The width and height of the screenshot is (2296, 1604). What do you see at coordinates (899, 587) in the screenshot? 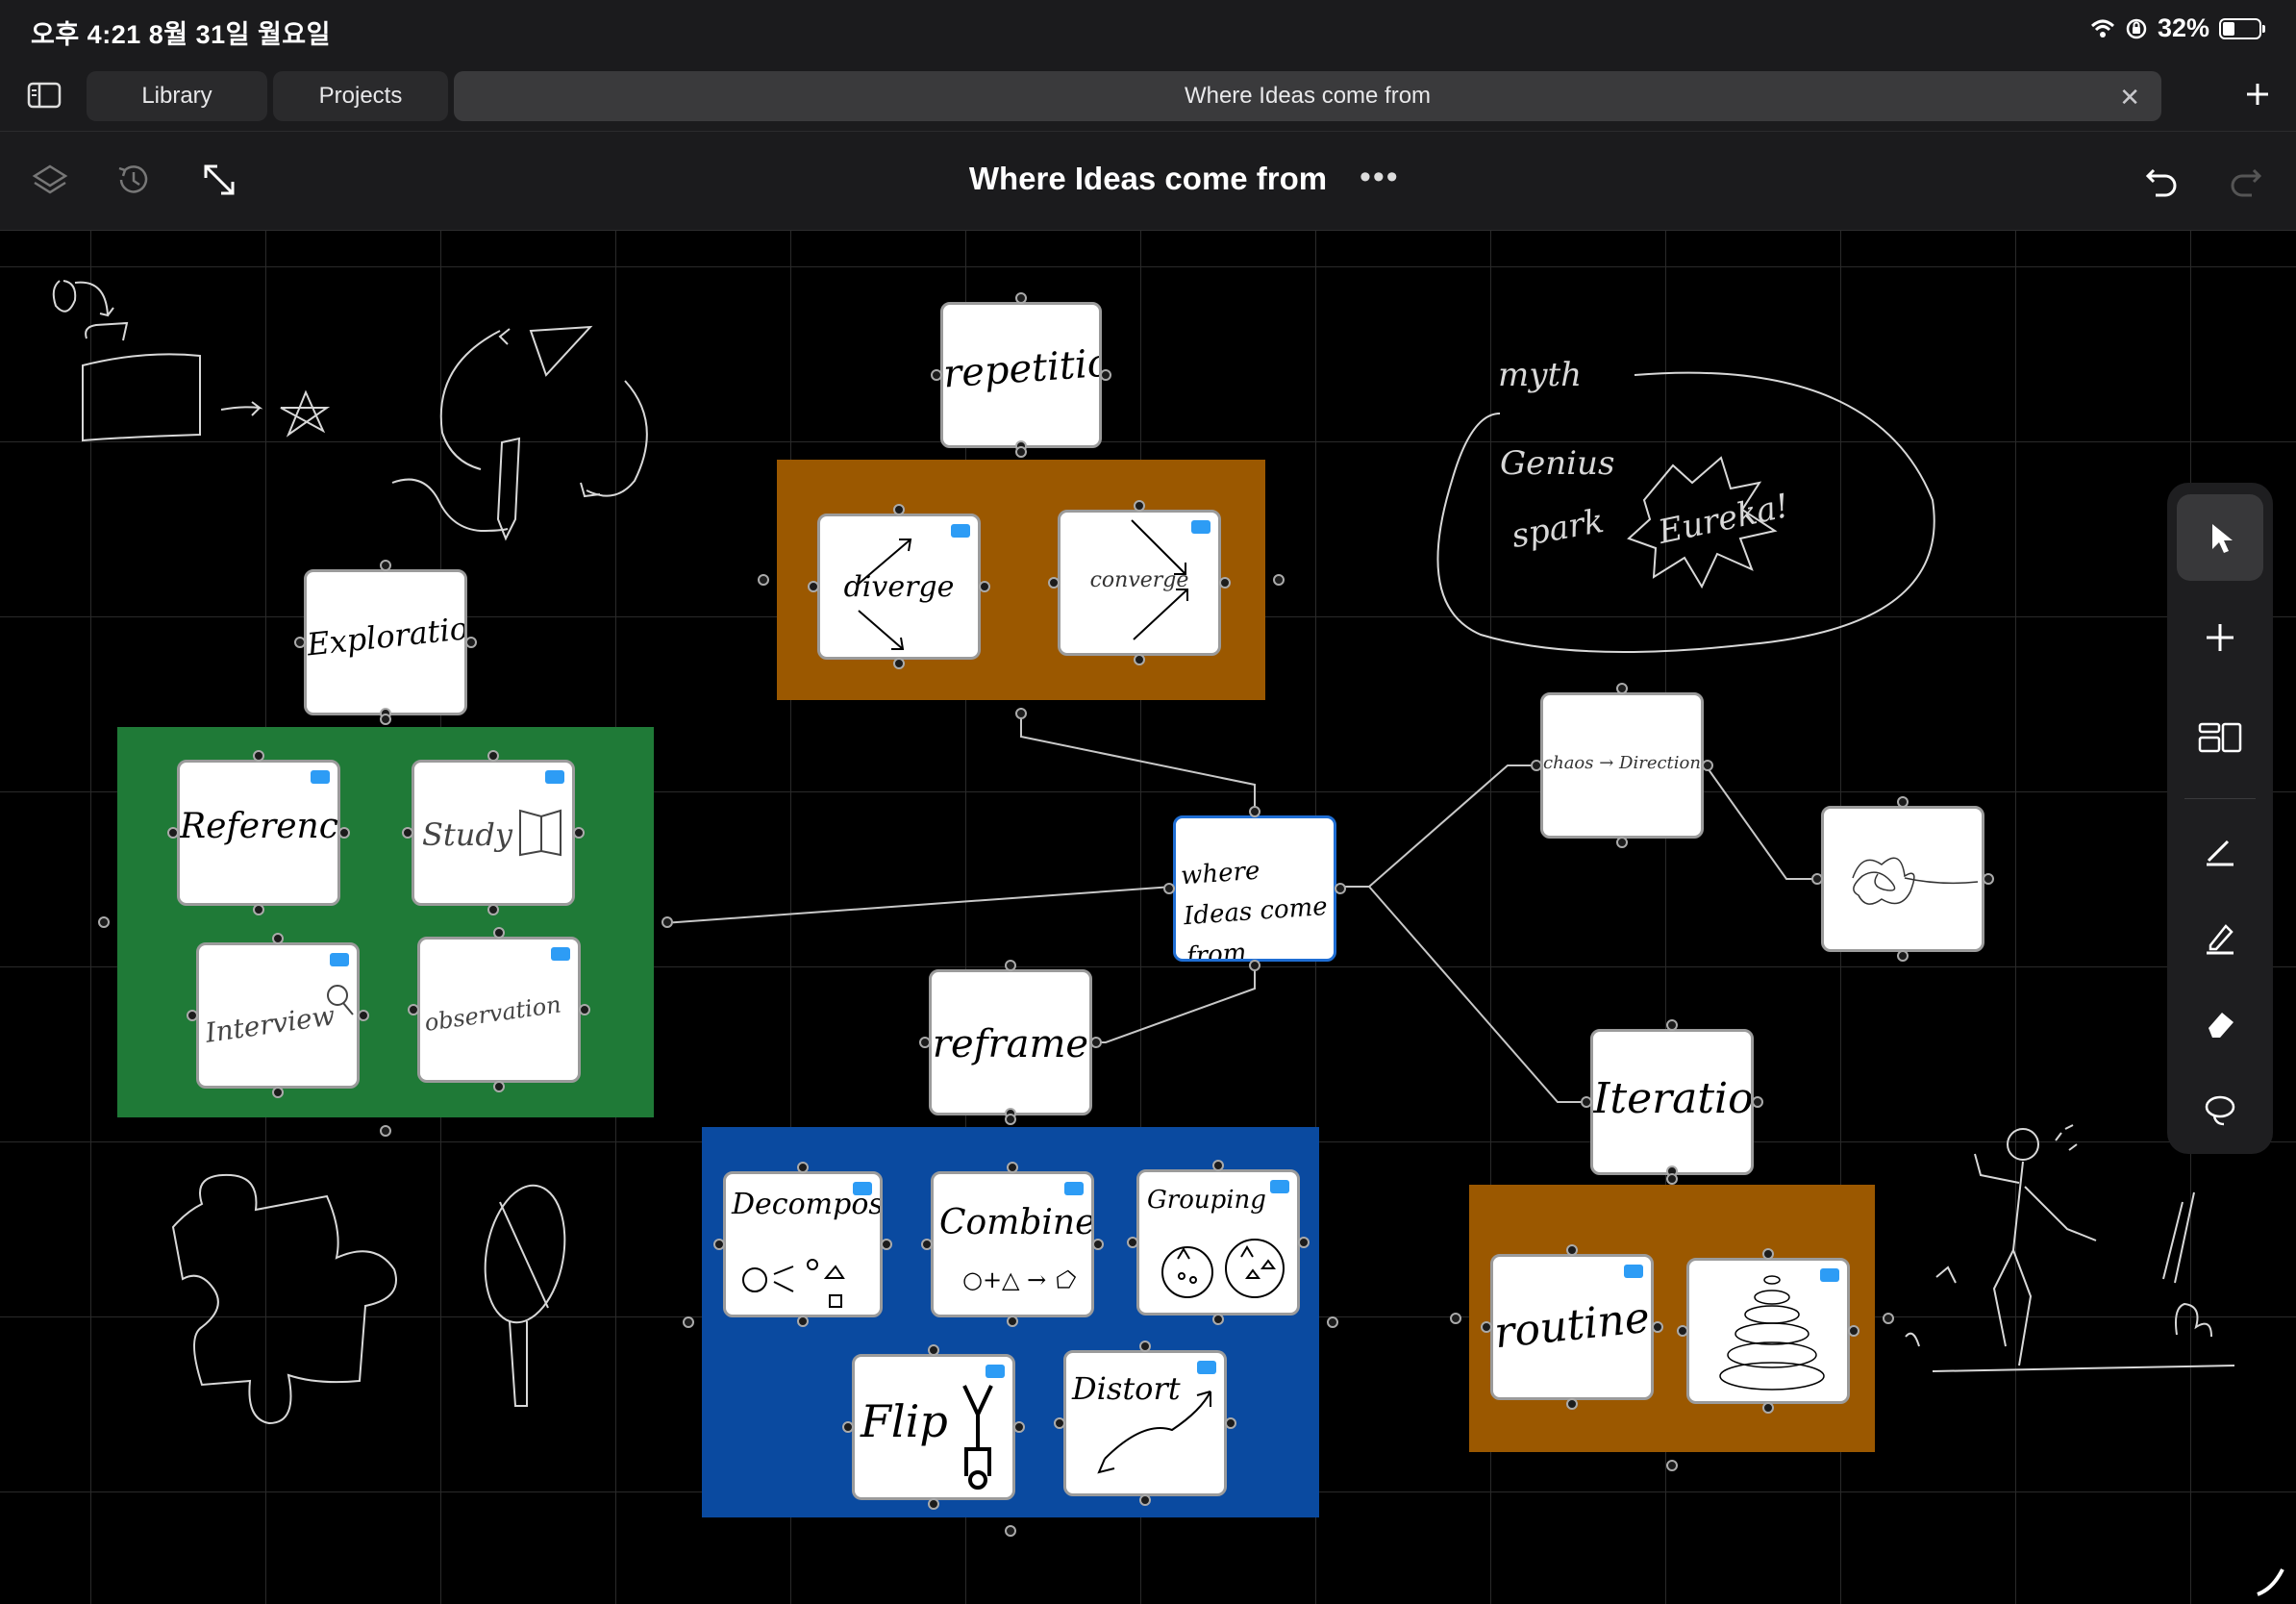
I see `card-diverge: diverge` at bounding box center [899, 587].